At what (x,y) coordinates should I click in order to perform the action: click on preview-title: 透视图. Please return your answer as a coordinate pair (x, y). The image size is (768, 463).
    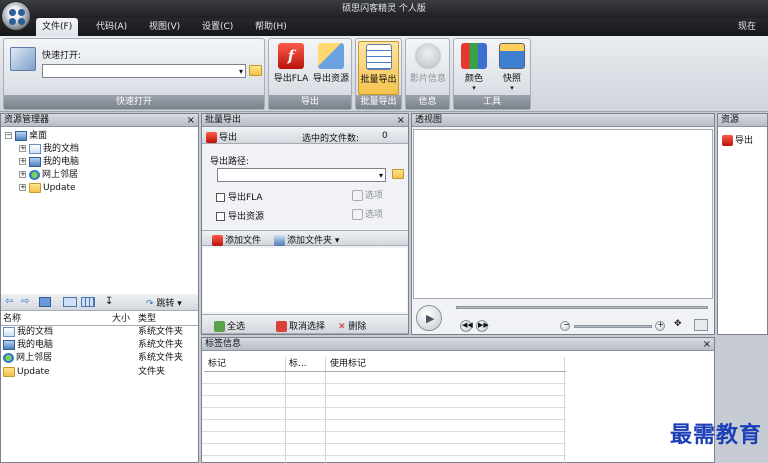
    Looking at the image, I should click on (429, 120).